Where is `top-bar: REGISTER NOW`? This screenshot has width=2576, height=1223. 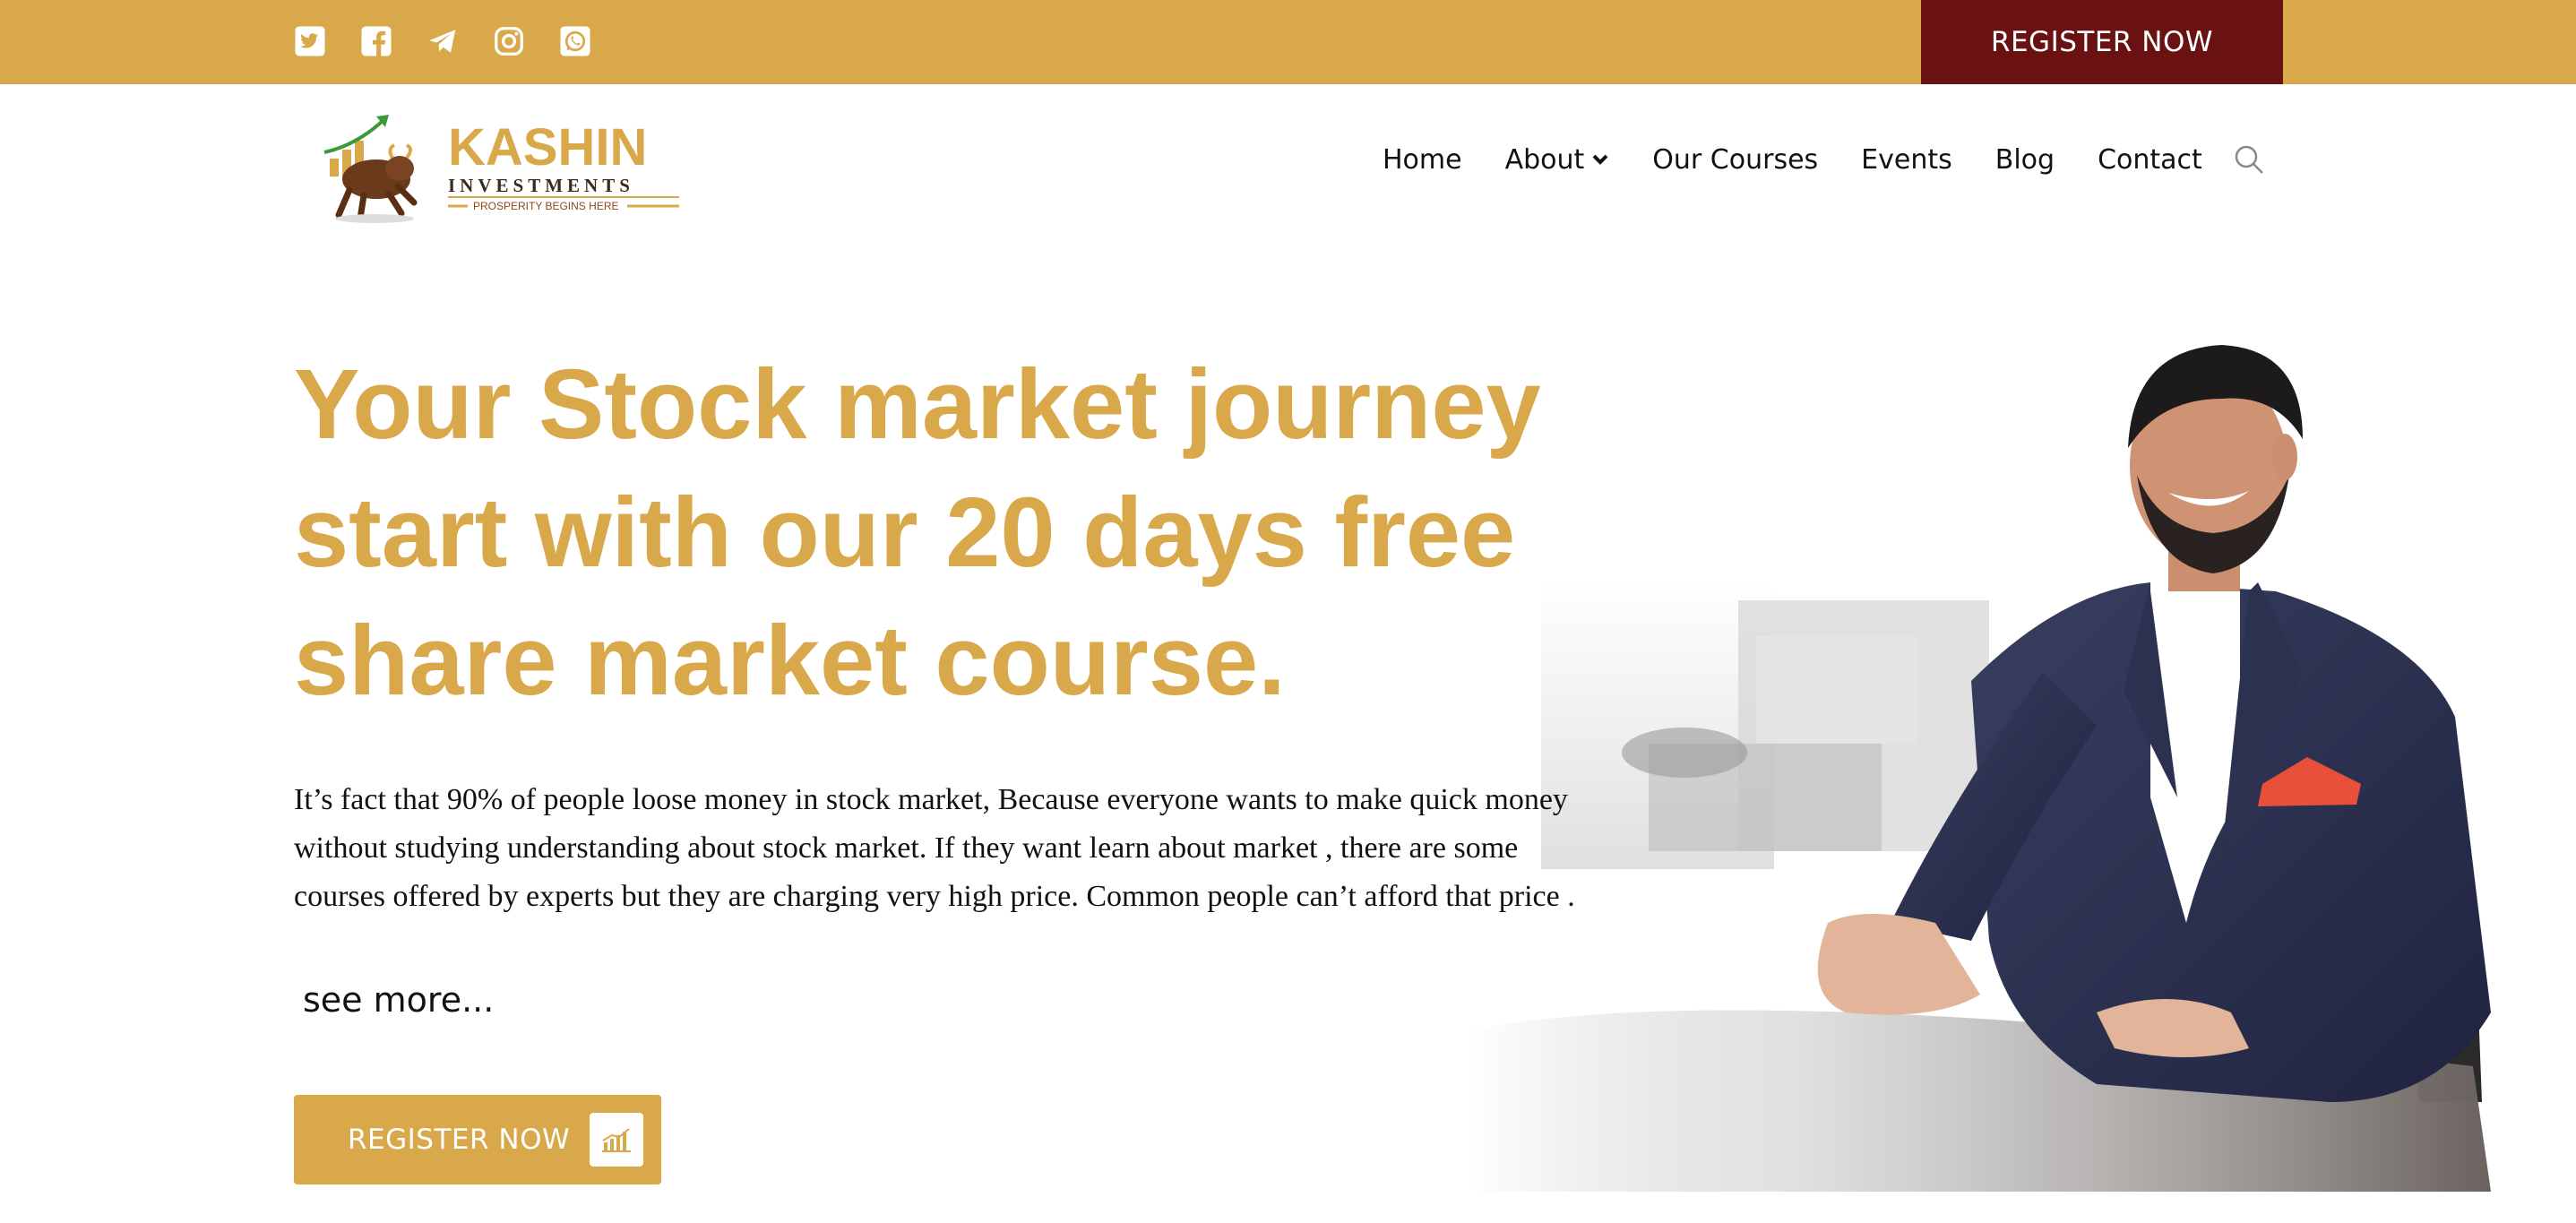 top-bar: REGISTER NOW is located at coordinates (1288, 42).